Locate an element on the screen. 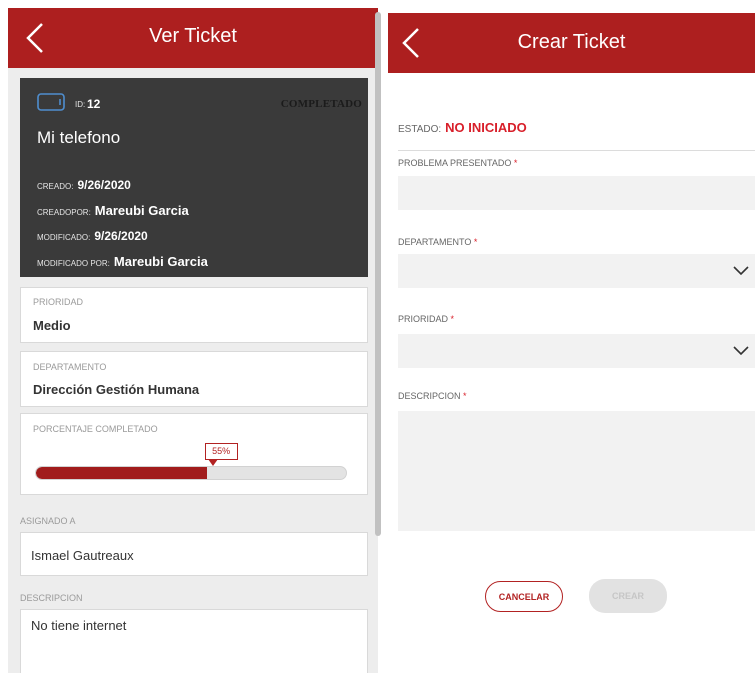 This screenshot has height=673, width=755. department-label-text: DEPARTAMENTO is located at coordinates (435, 242).